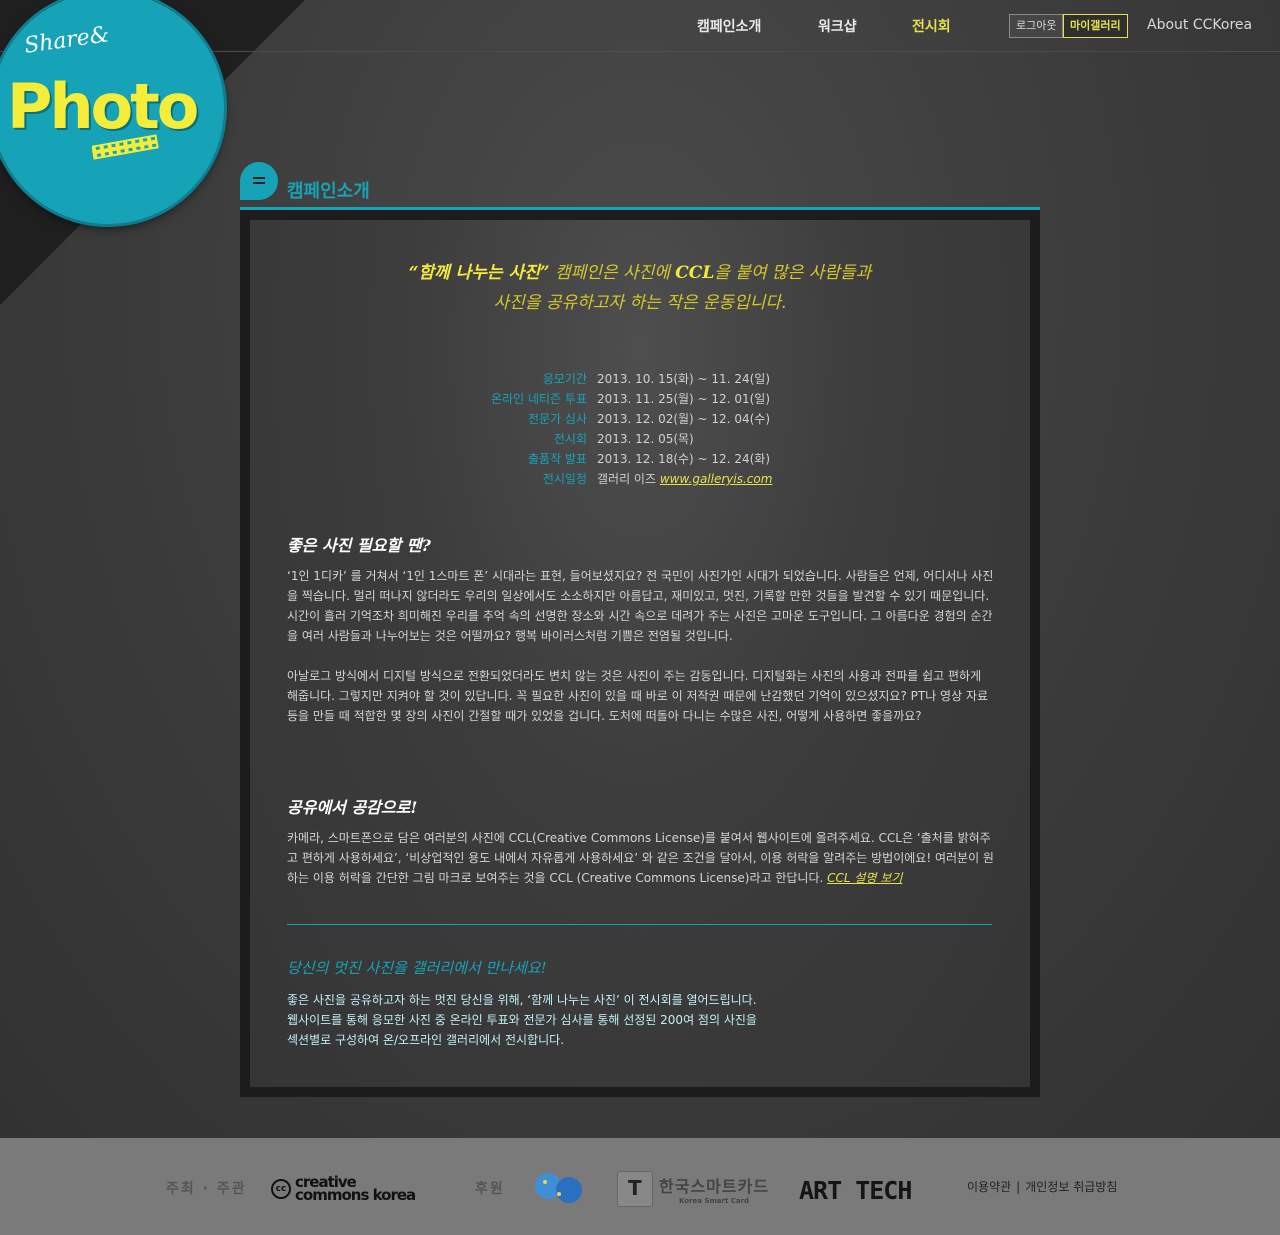  I want to click on schedule-value: 2013. 12. 02(월) ~ 12. 04(수), so click(683, 419).